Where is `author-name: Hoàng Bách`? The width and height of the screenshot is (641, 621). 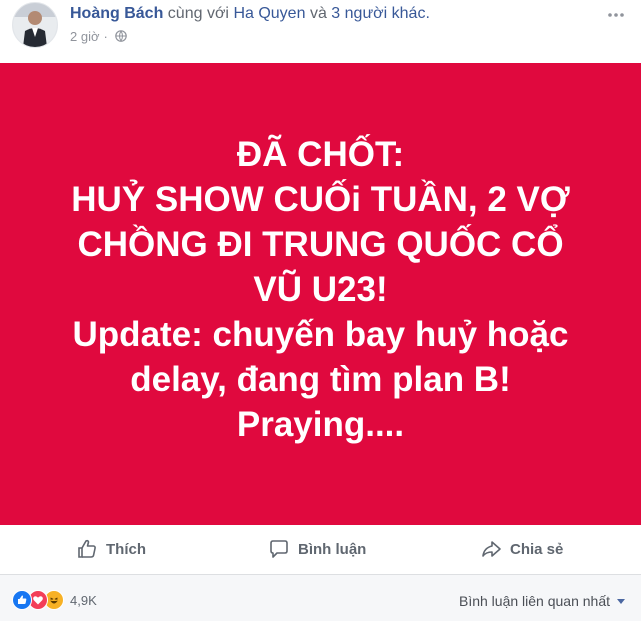 author-name: Hoàng Bách is located at coordinates (116, 13).